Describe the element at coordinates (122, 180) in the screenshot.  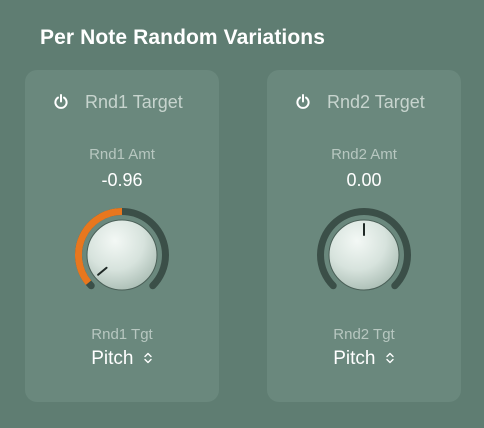
I see `rnd1-amount-value: -0.96` at that location.